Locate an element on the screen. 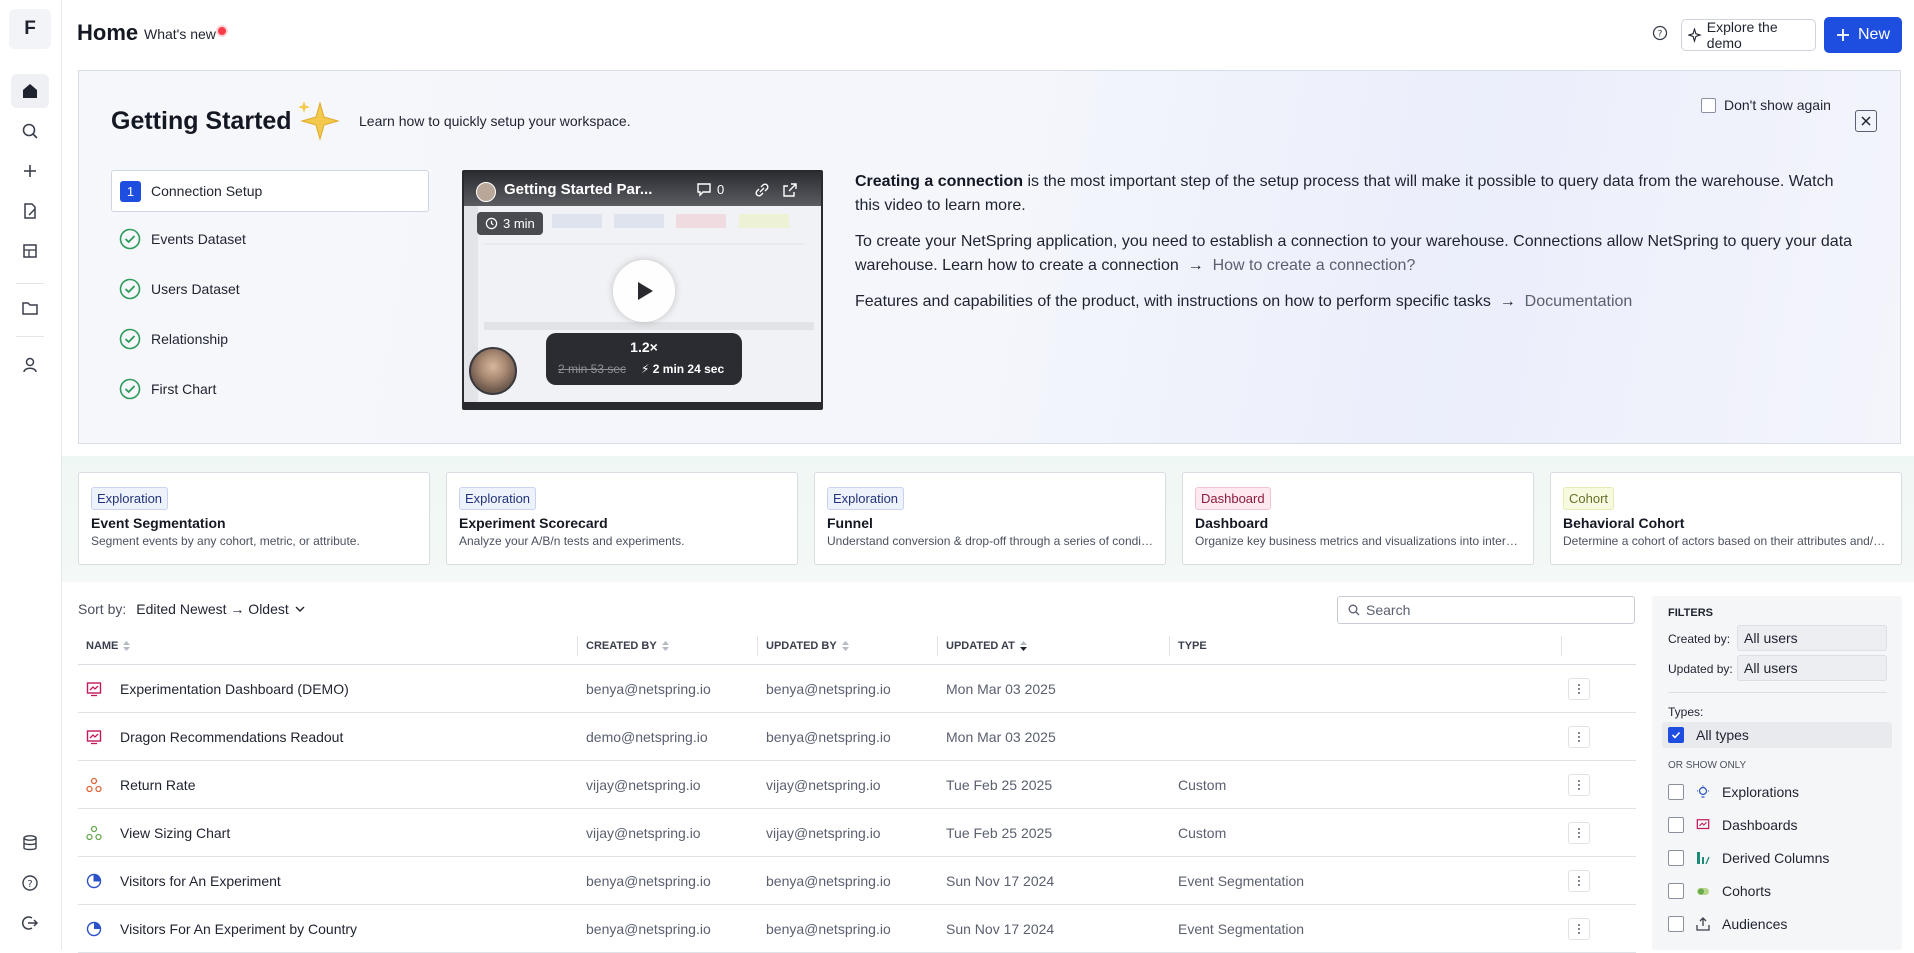  clock-icon is located at coordinates (491, 223).